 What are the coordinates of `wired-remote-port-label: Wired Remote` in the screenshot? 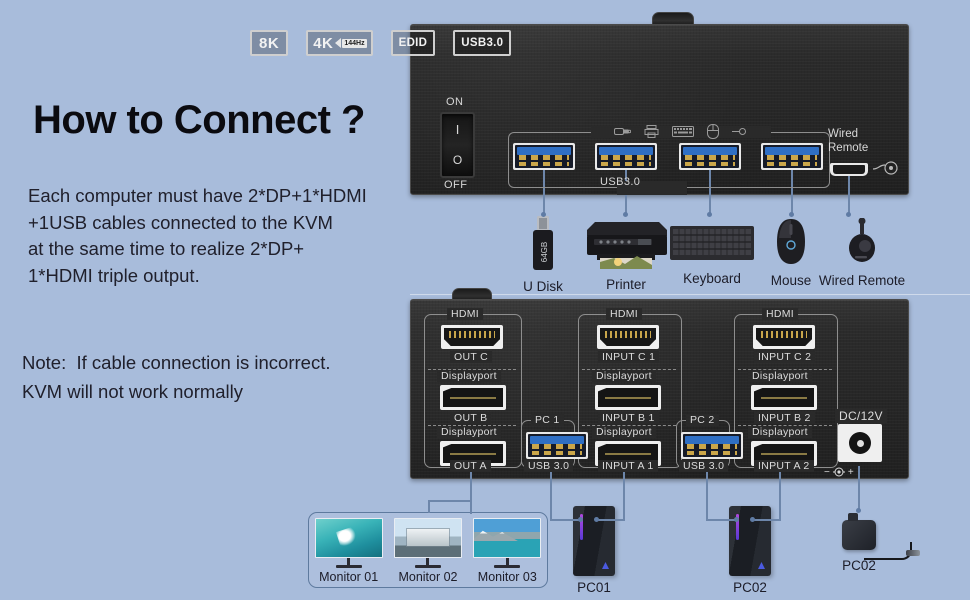 It's located at (848, 141).